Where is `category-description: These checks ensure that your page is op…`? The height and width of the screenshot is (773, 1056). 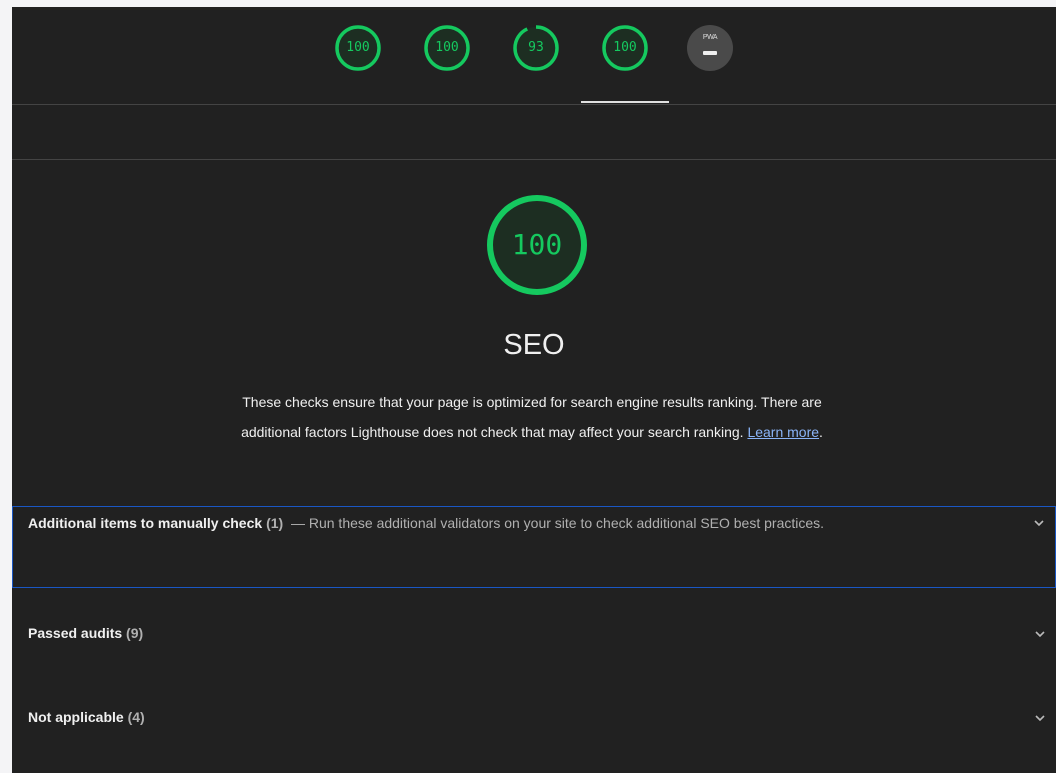
category-description: These checks ensure that your page is op… is located at coordinates (532, 417).